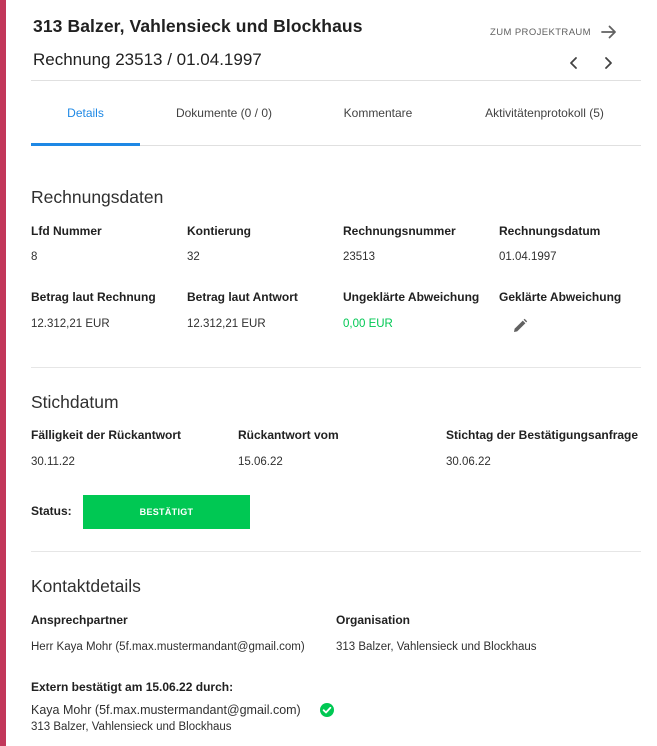 This screenshot has height=746, width=657. Describe the element at coordinates (327, 712) in the screenshot. I see `check-circle-icon` at that location.